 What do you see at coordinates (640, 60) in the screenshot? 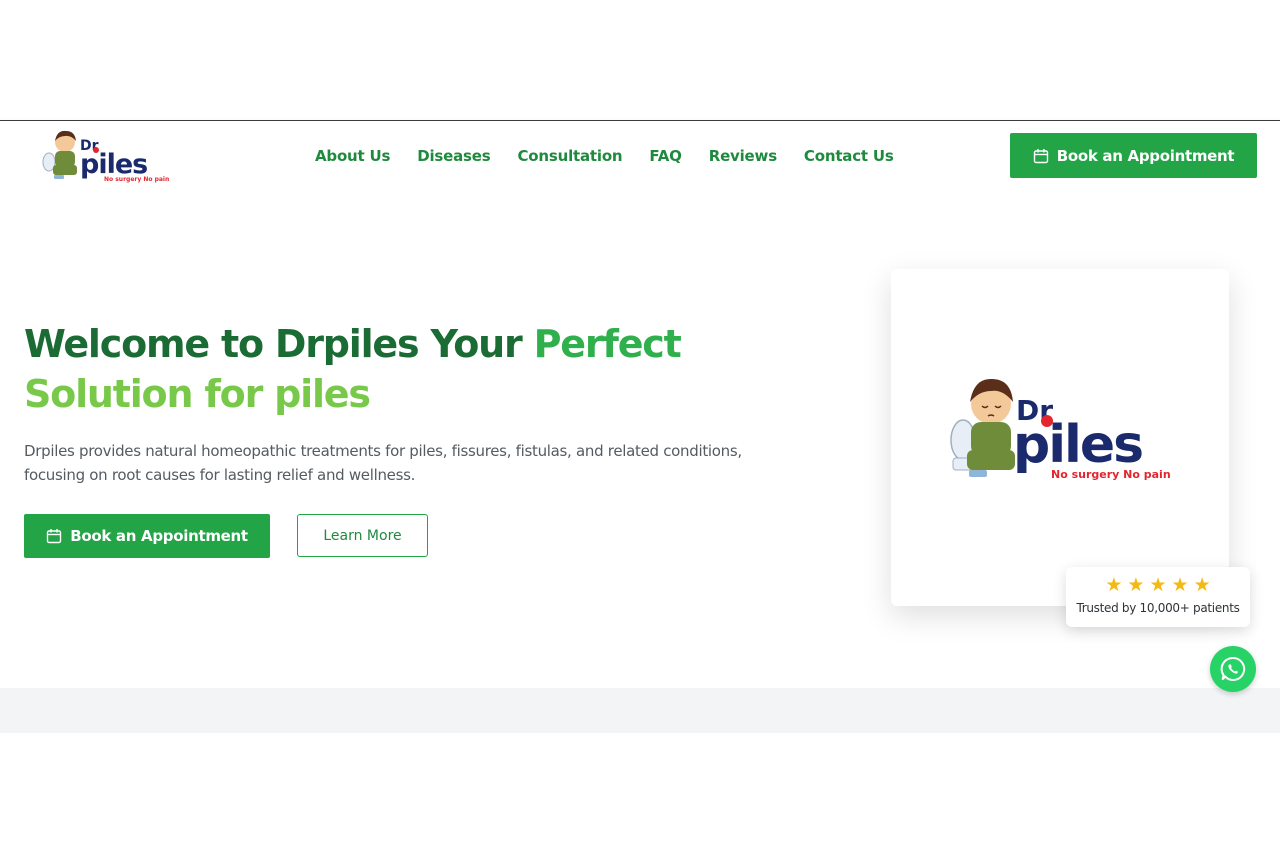
I see `top-whitespace` at bounding box center [640, 60].